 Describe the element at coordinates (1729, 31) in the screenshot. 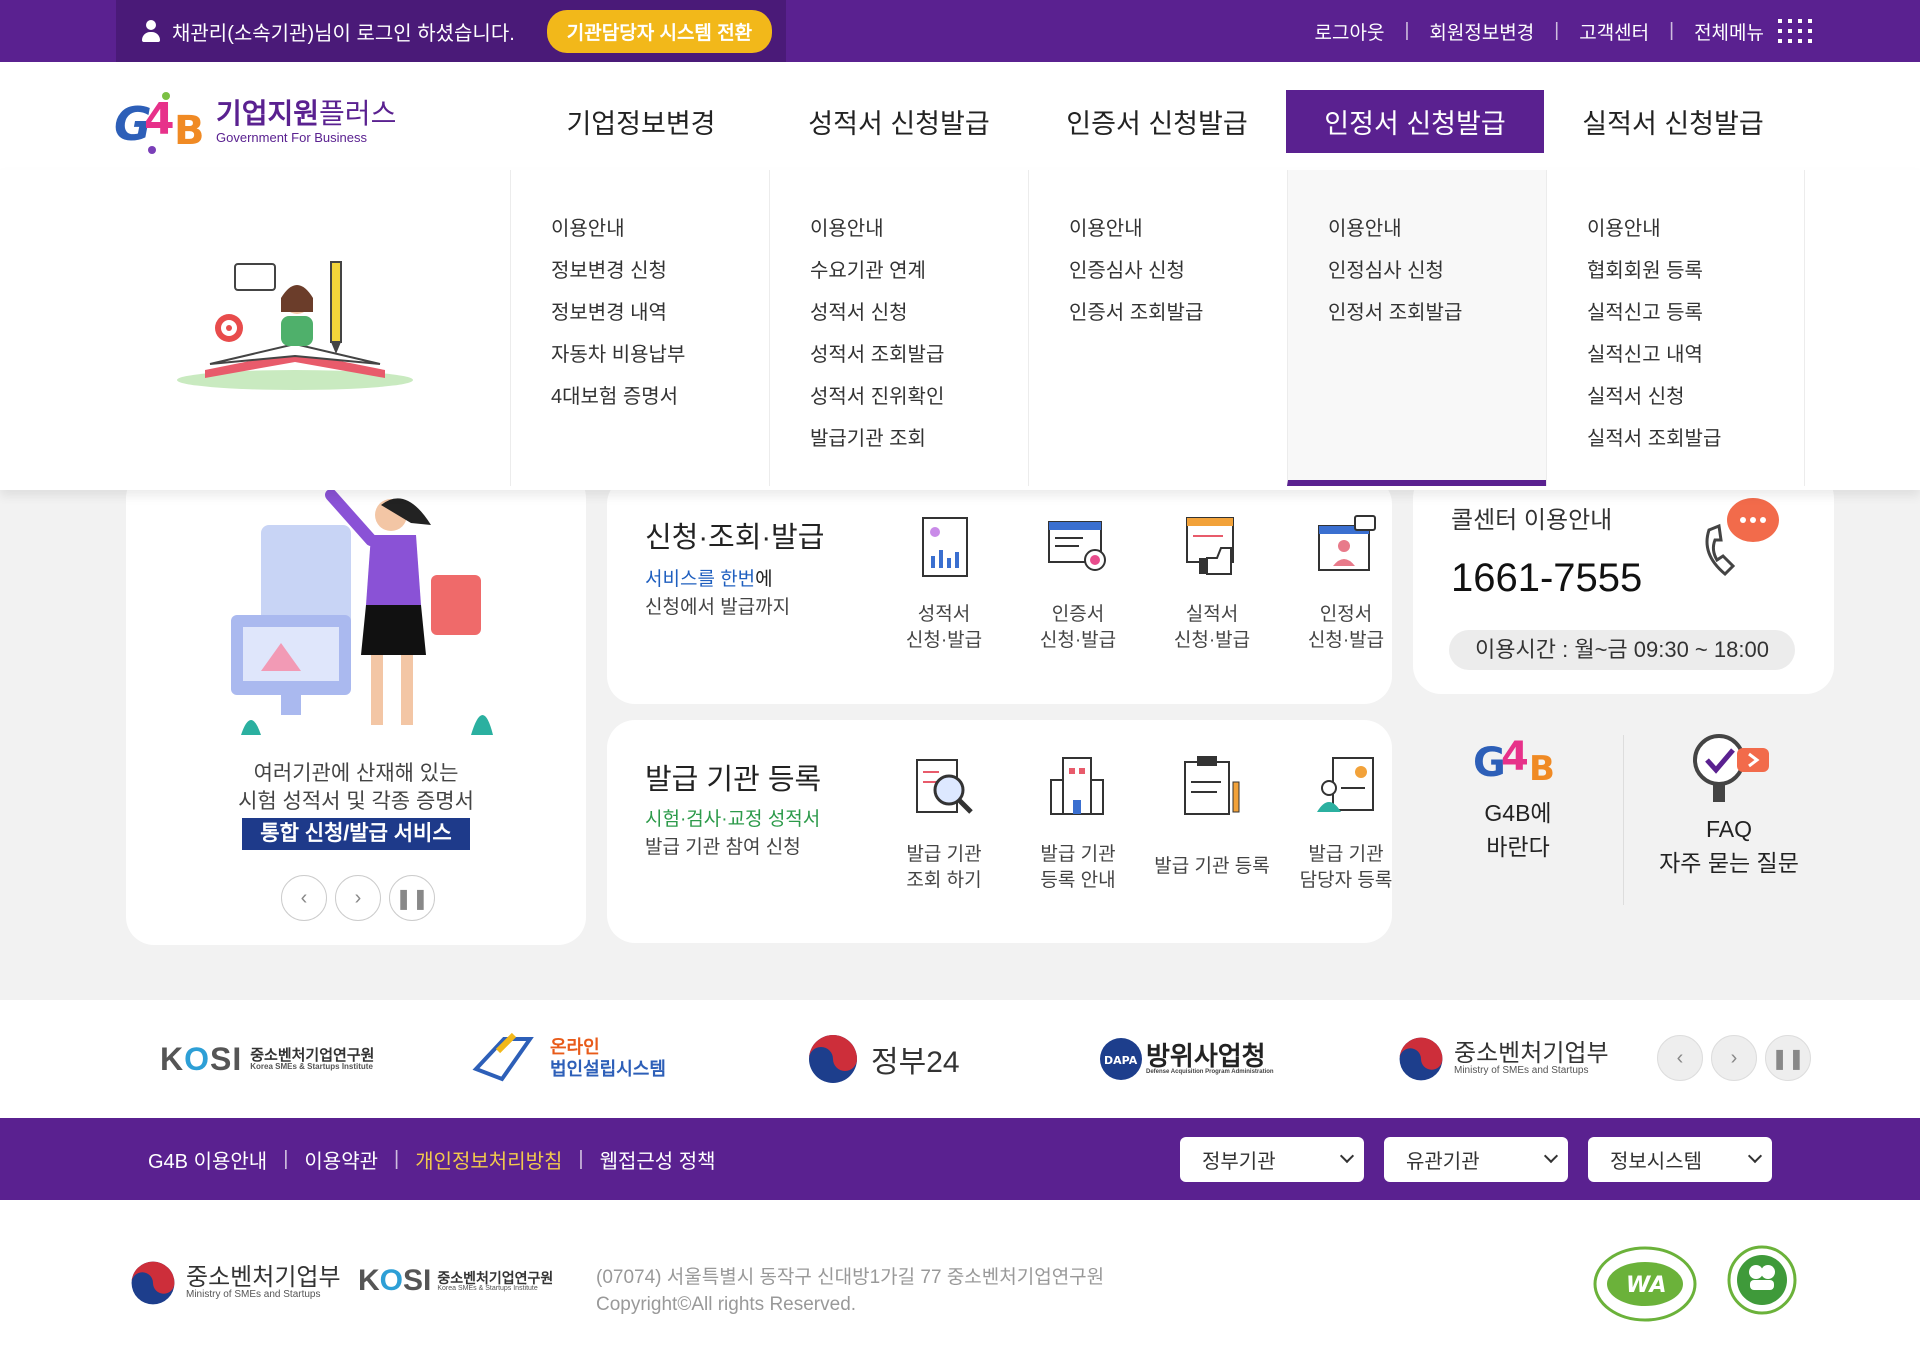

I see `all-menu-link: 전체메뉴` at that location.